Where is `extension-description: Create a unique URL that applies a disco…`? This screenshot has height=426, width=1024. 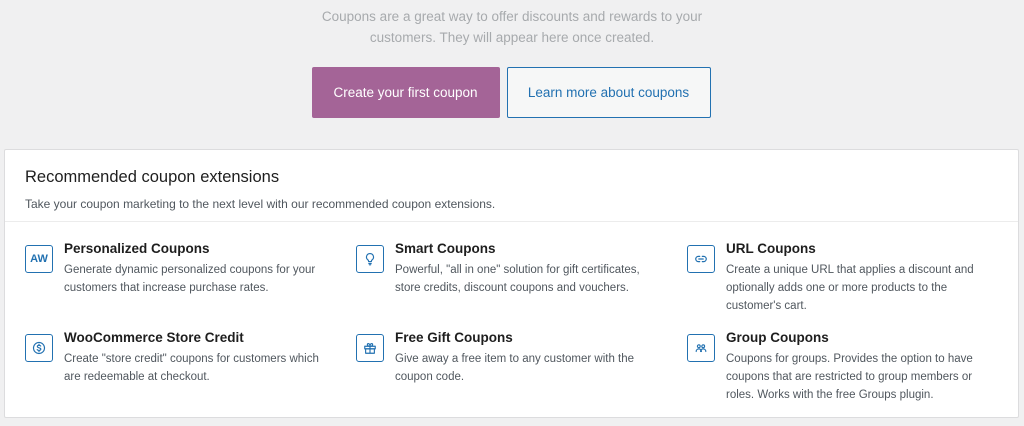
extension-description: Create a unique URL that applies a disco… is located at coordinates (850, 288).